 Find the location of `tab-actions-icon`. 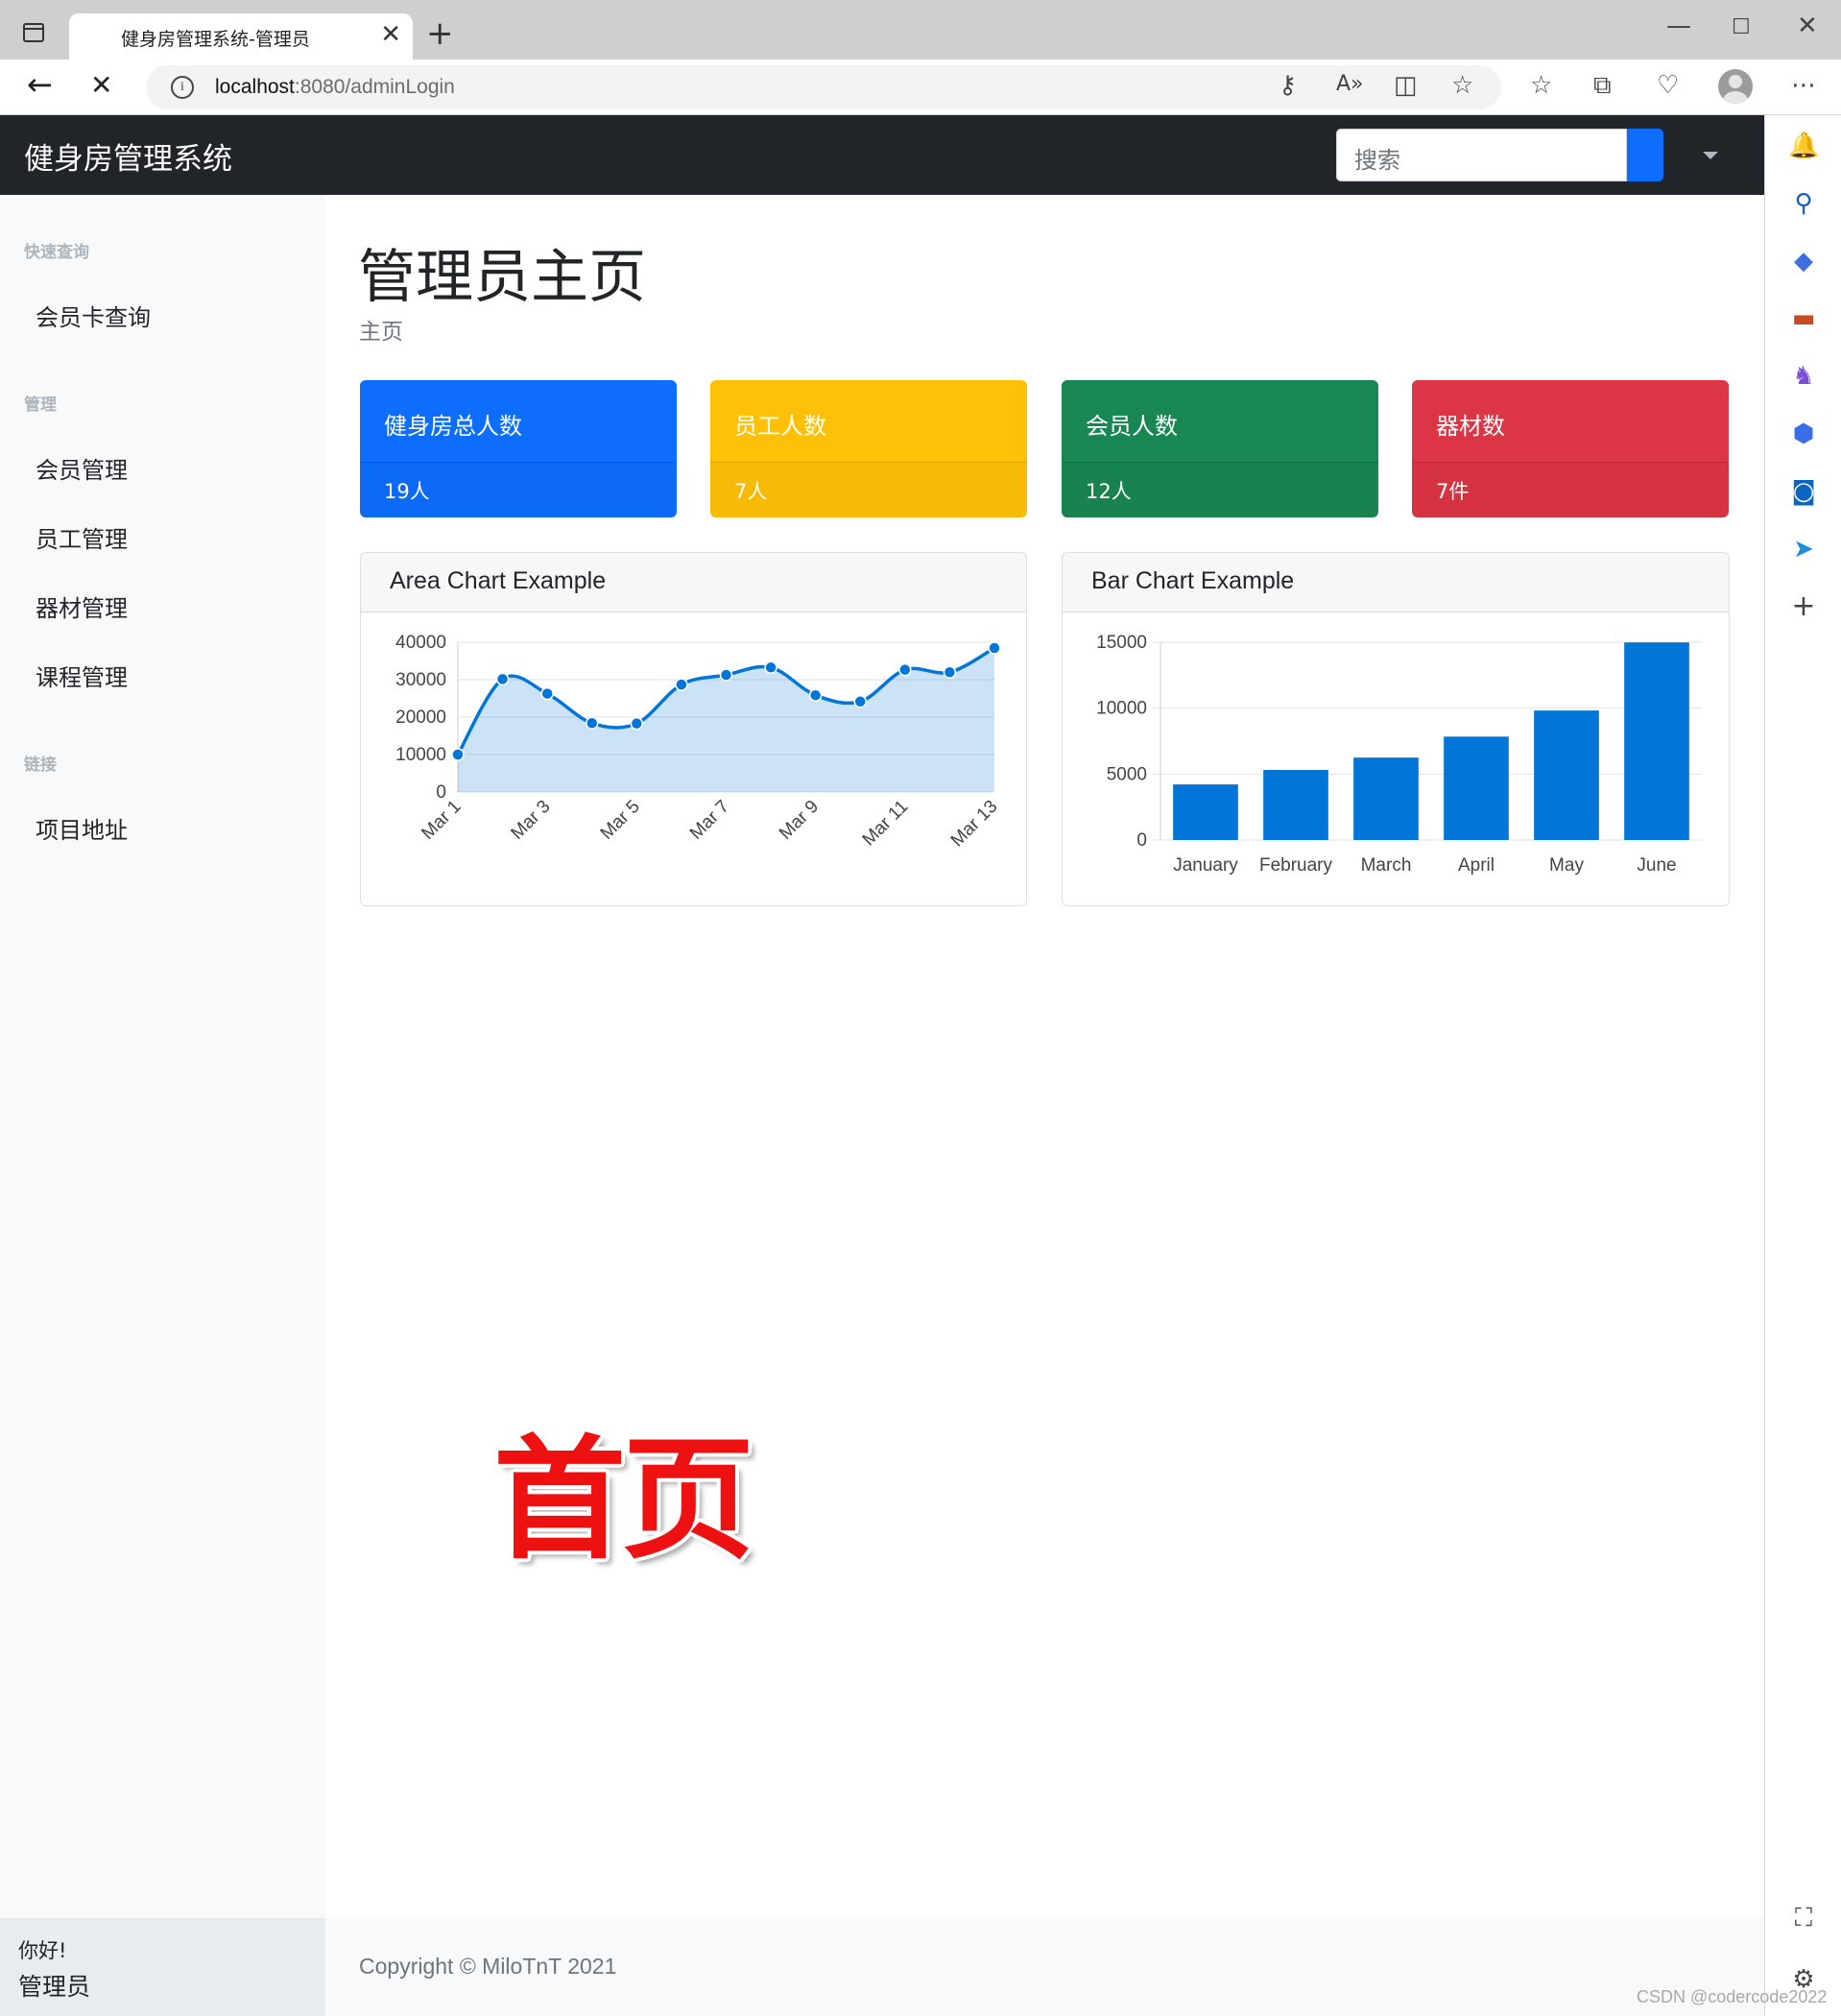

tab-actions-icon is located at coordinates (33, 32).